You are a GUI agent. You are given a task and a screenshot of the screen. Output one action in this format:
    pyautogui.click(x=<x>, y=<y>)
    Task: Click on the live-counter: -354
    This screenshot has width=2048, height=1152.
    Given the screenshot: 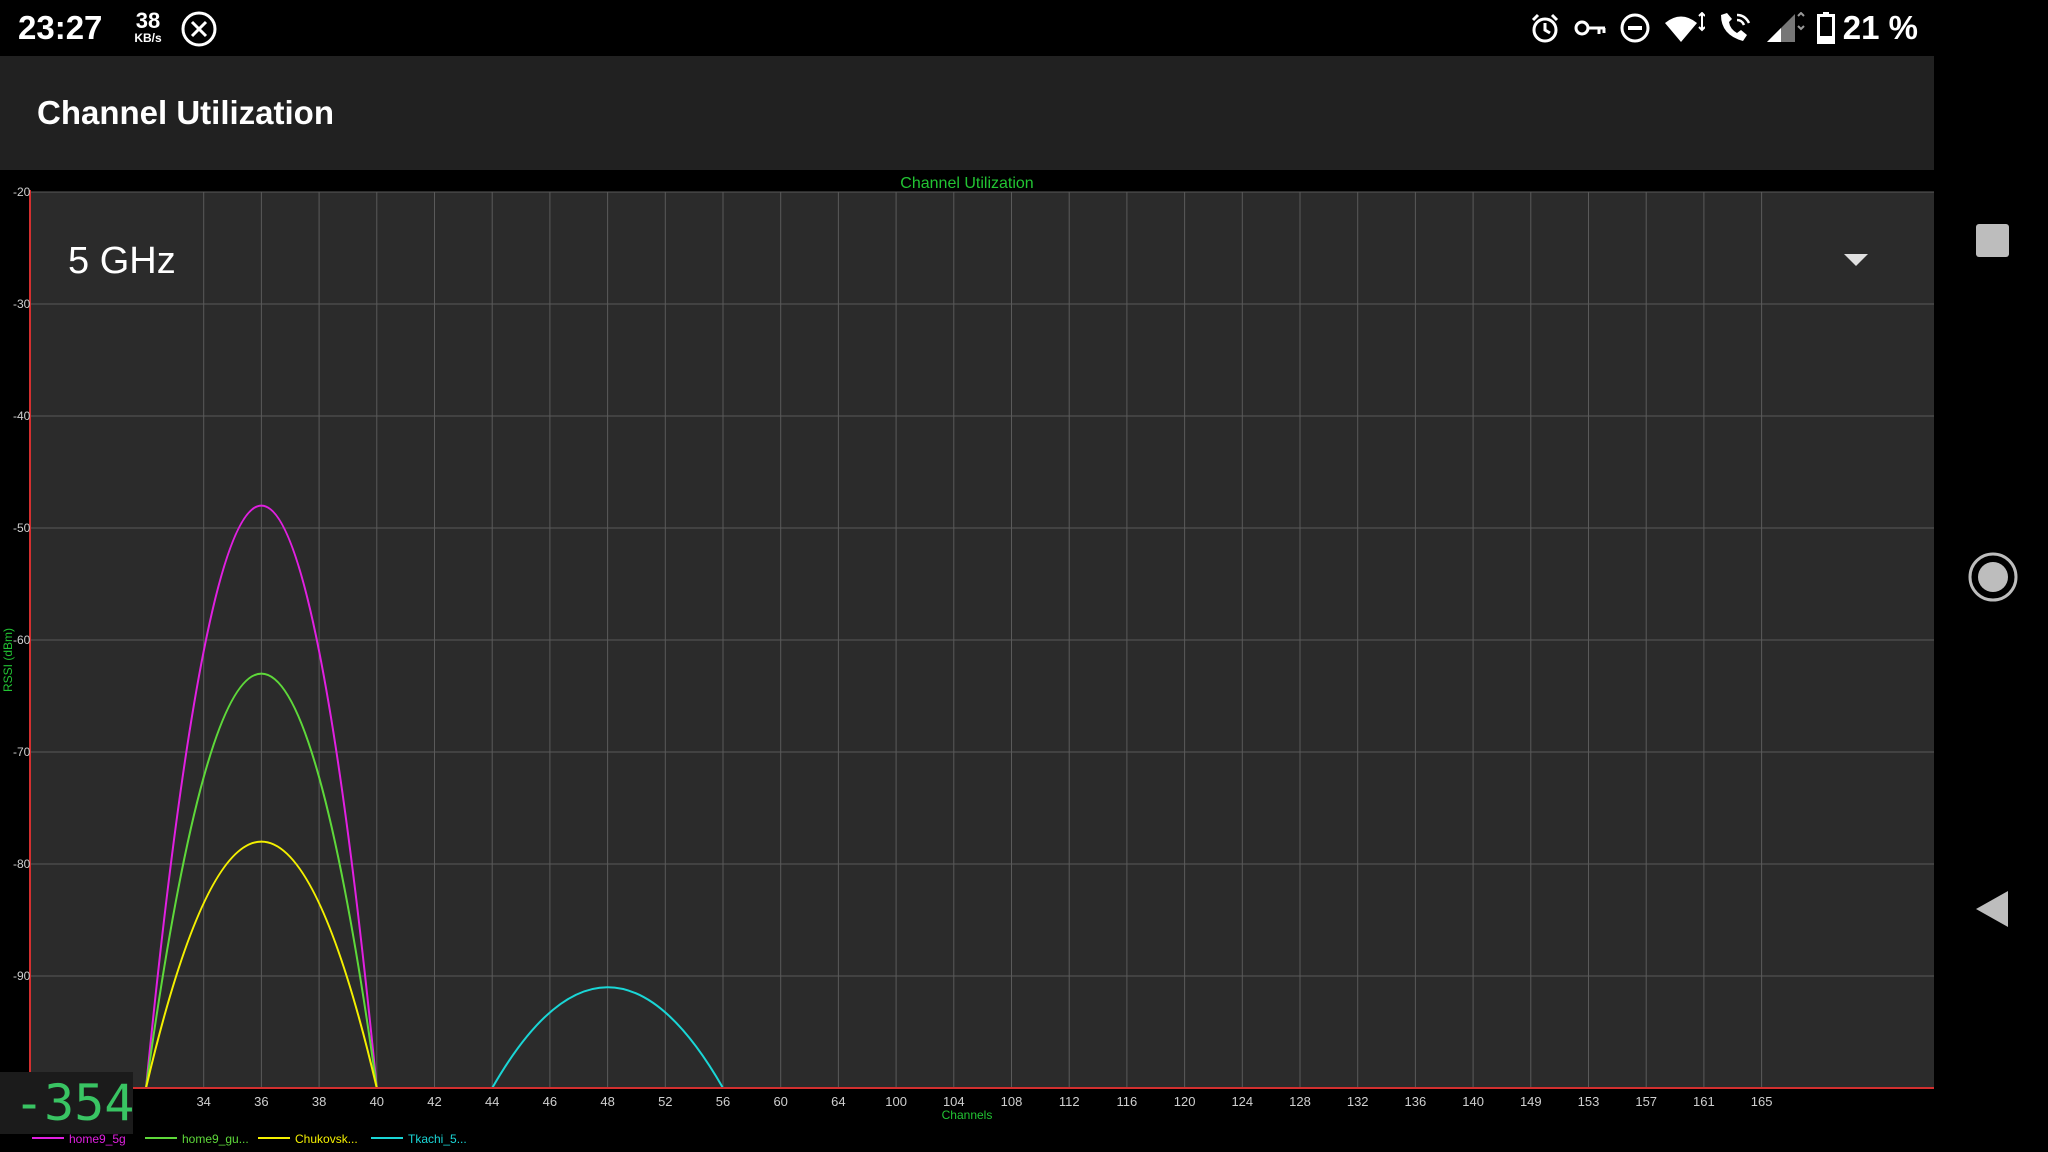 What is the action you would take?
    pyautogui.click(x=74, y=1103)
    